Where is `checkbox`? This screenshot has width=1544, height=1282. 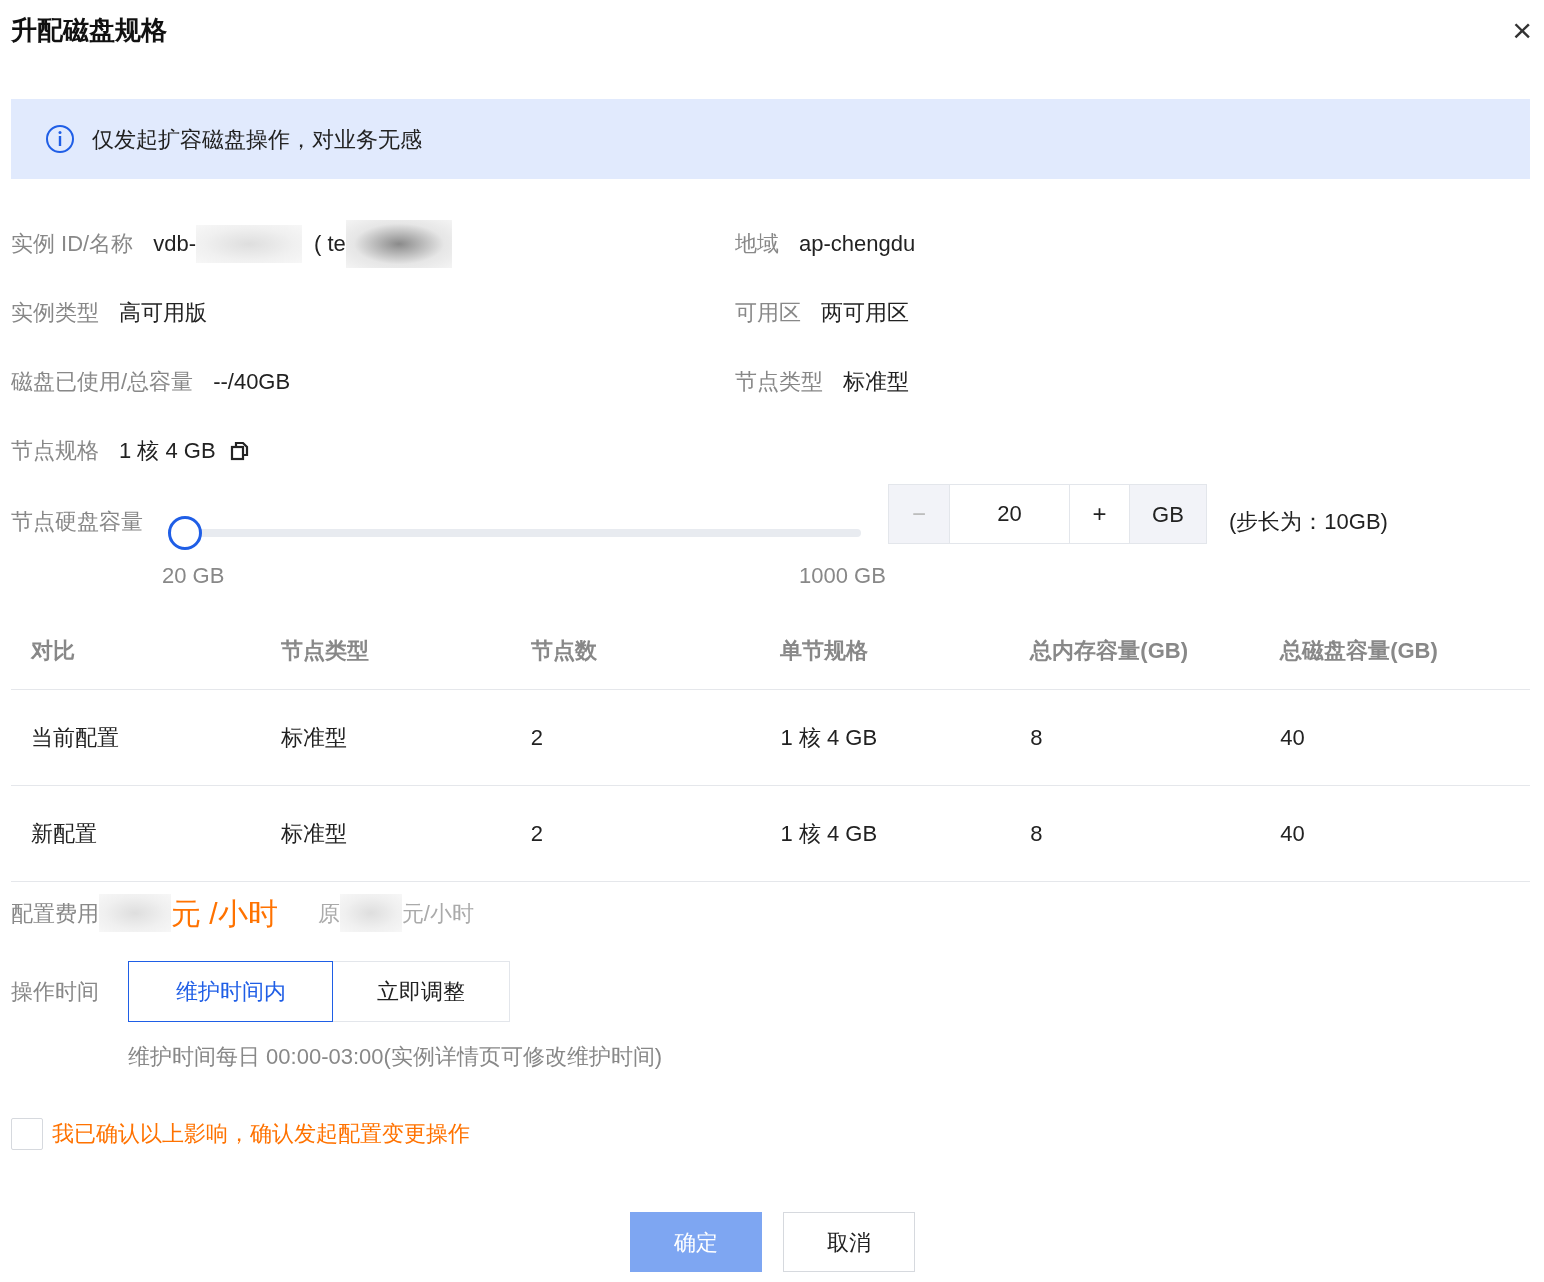
checkbox is located at coordinates (27, 1133).